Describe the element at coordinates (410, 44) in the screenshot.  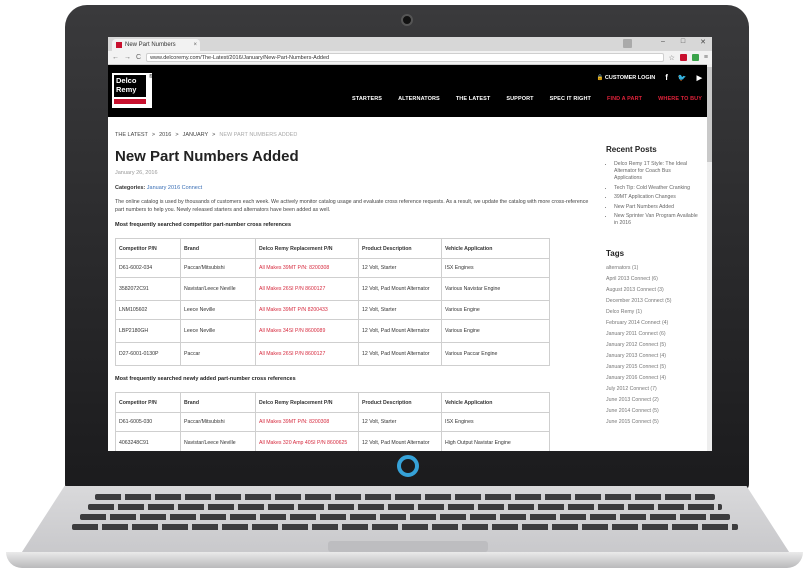
I see `browser-tab-strip: New Part Numbers × – □ ✕` at that location.